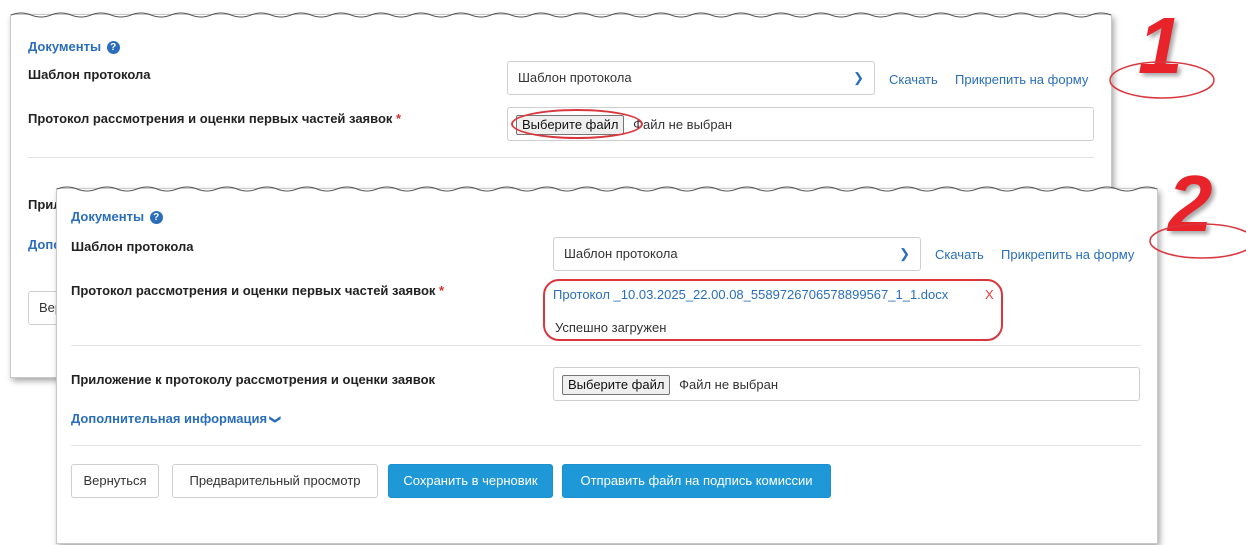  What do you see at coordinates (115, 481) in the screenshot?
I see `back-button: Вернуться` at bounding box center [115, 481].